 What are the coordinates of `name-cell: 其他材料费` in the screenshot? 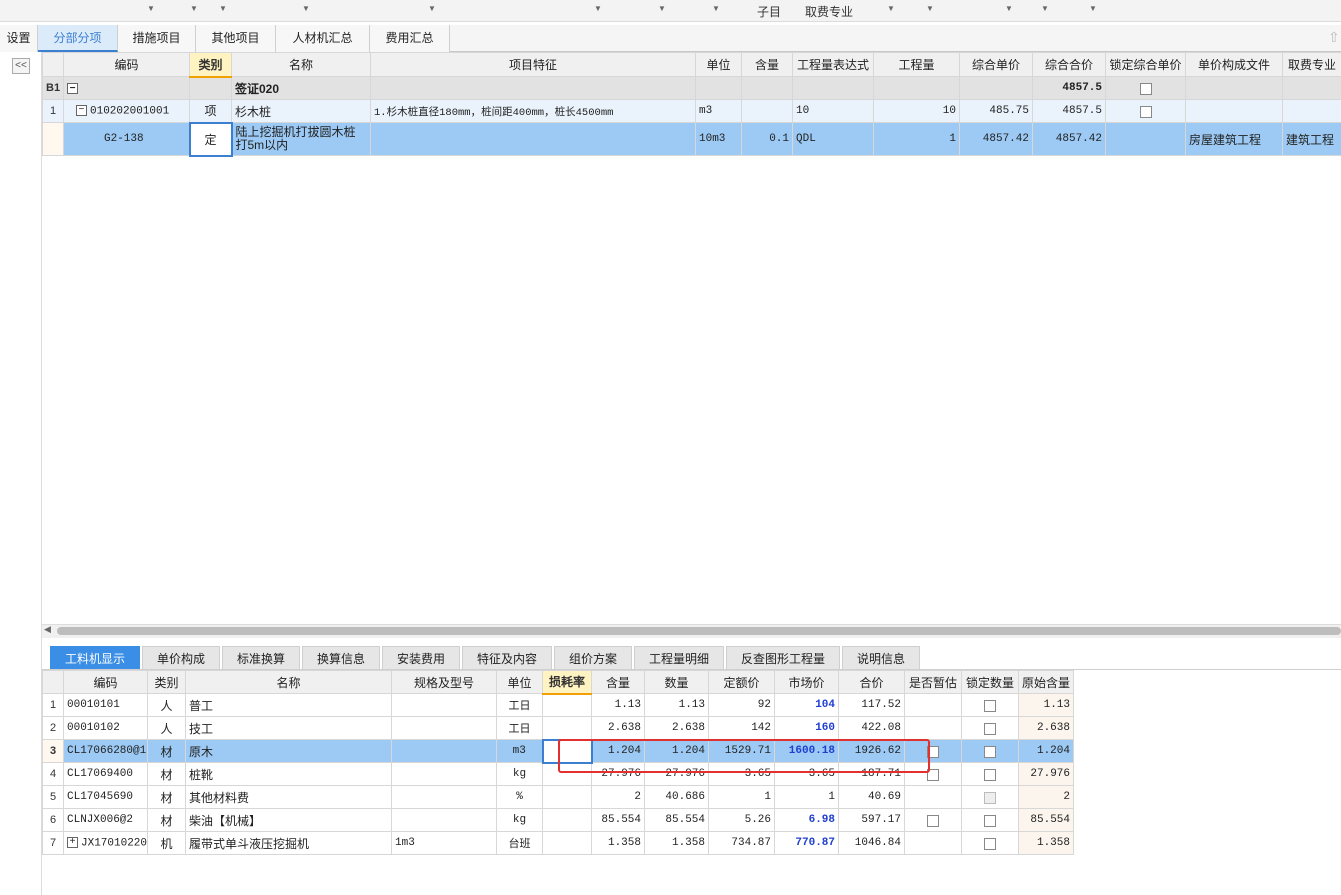 It's located at (288, 797).